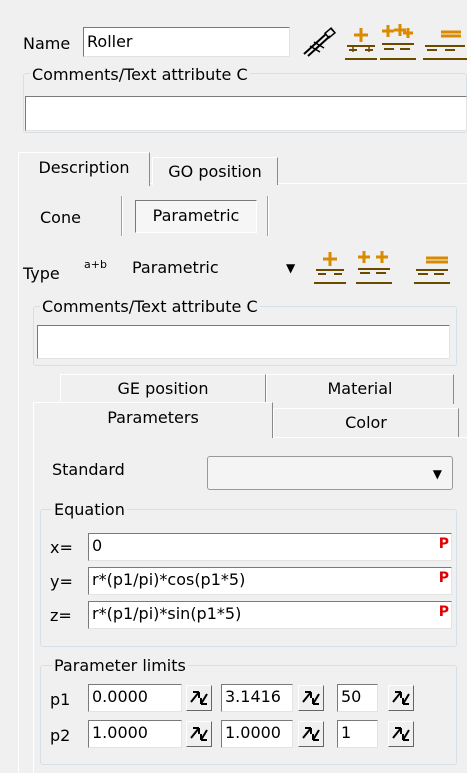  What do you see at coordinates (61, 615) in the screenshot?
I see `z-label: z=` at bounding box center [61, 615].